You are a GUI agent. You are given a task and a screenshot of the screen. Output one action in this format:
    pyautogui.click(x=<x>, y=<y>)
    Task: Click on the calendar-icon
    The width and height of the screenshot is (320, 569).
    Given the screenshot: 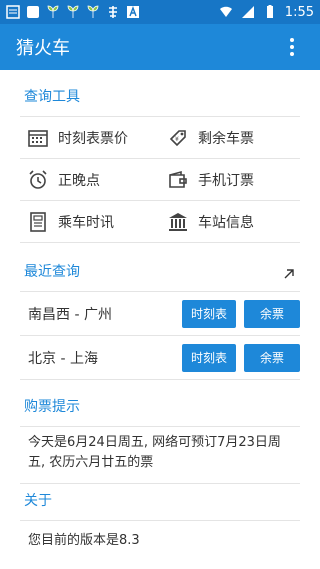 What is the action you would take?
    pyautogui.click(x=38, y=138)
    